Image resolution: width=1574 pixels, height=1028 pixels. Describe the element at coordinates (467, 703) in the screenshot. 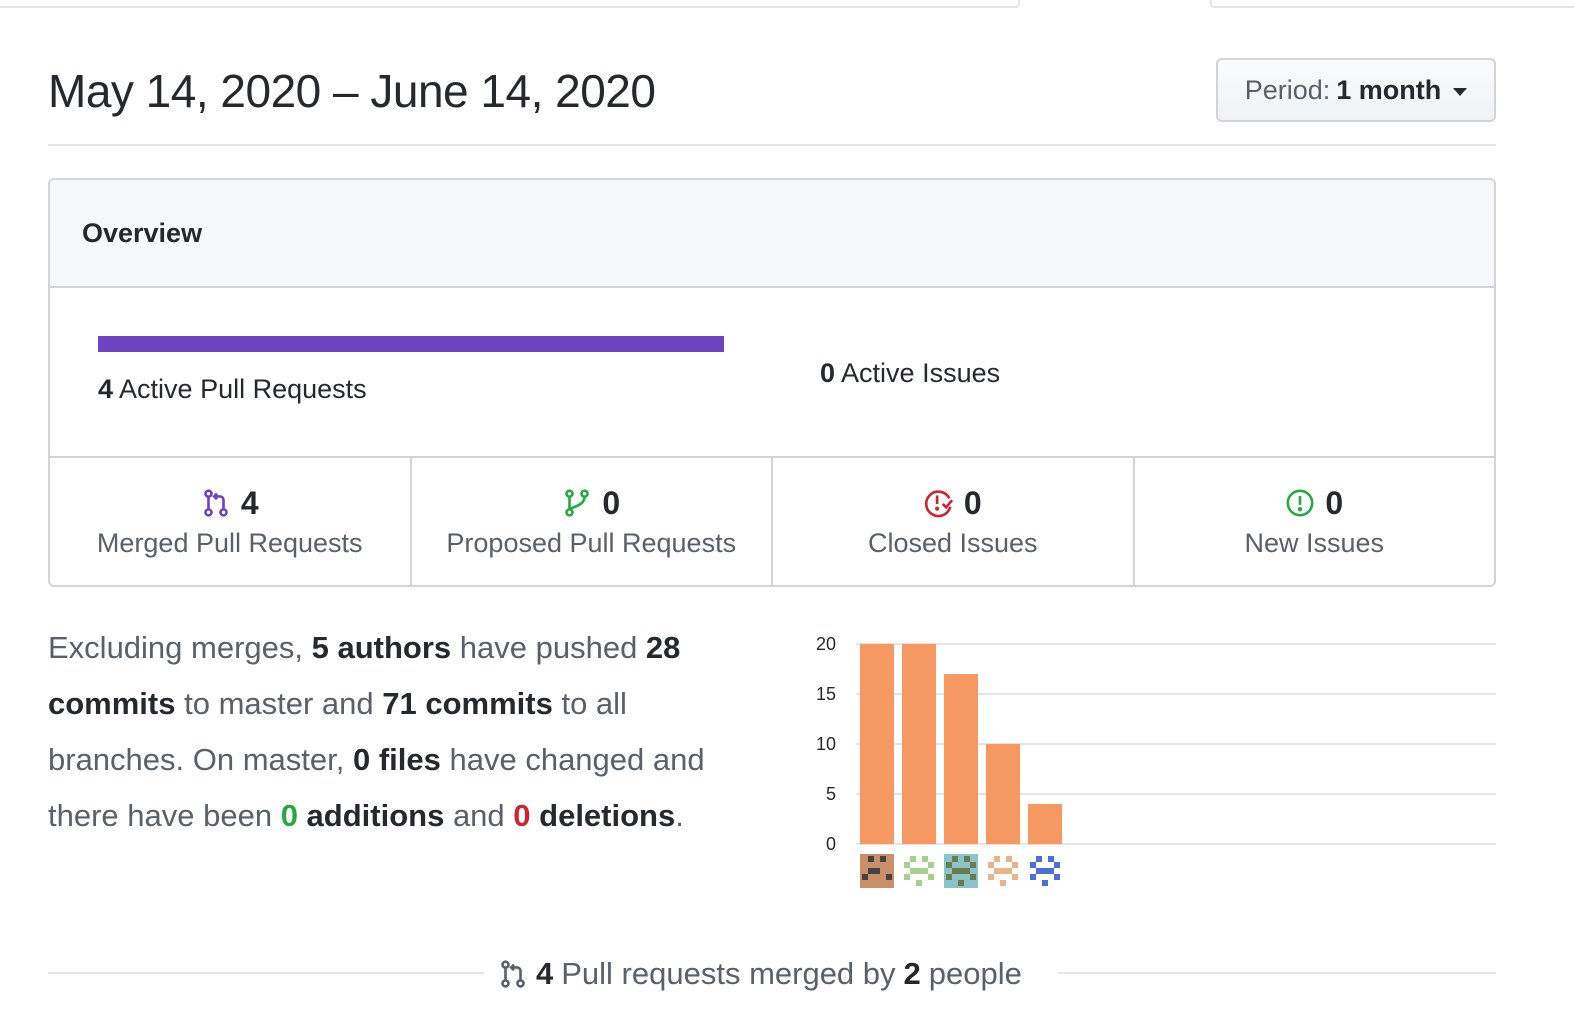

I see `commits-all-link: 71 commits` at that location.